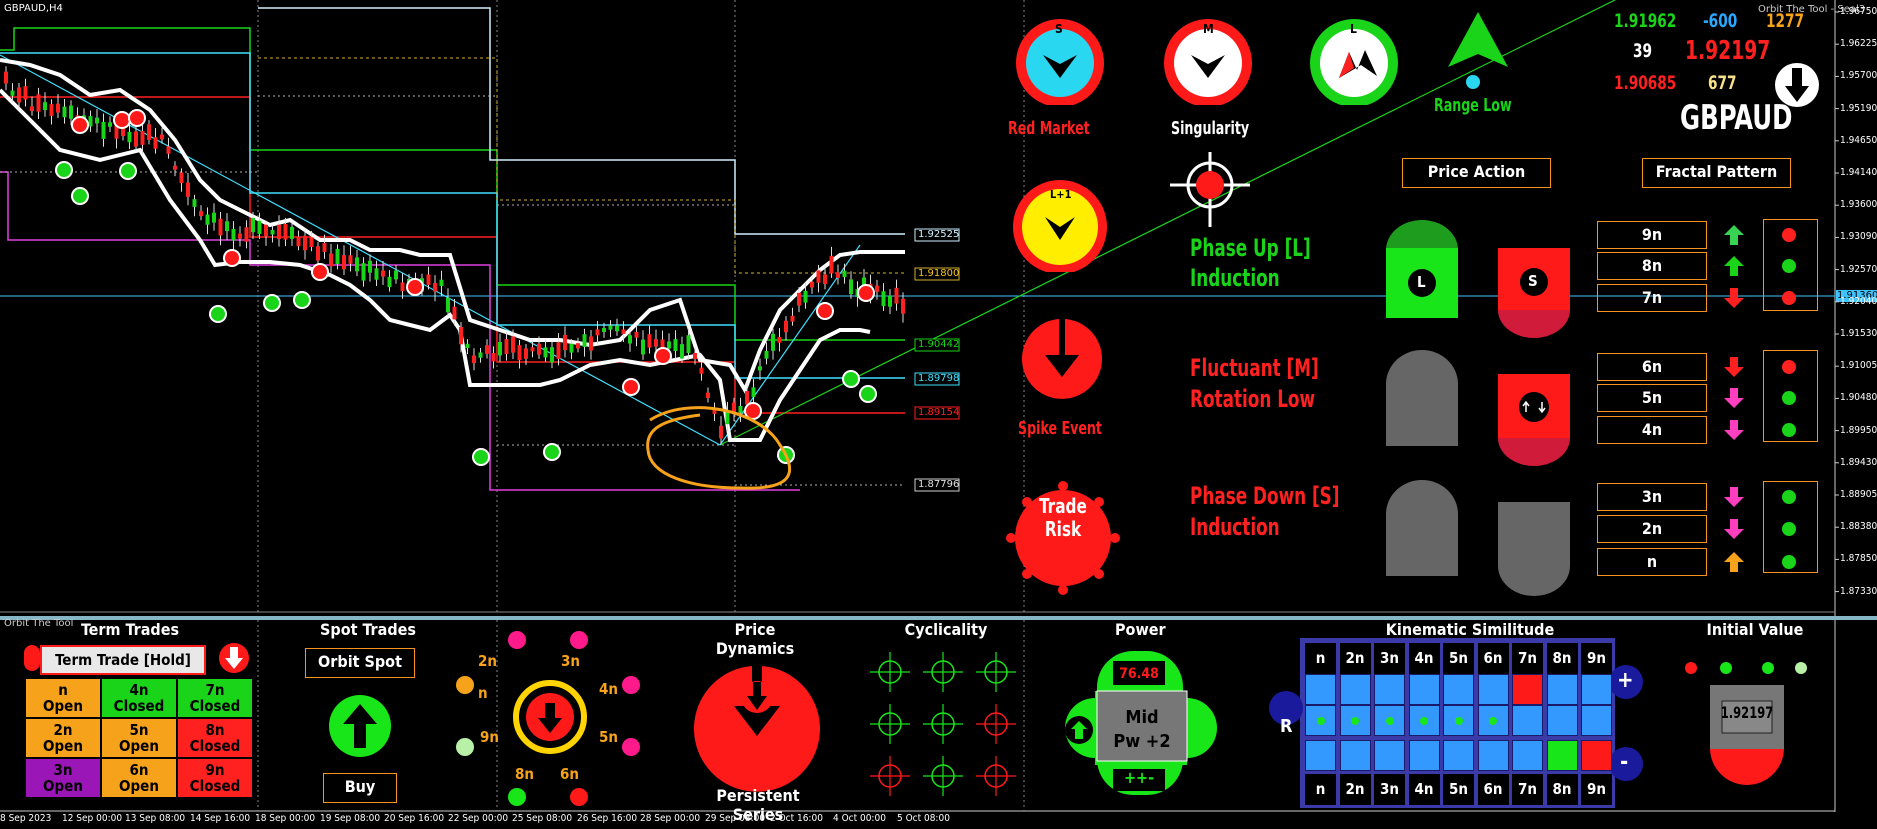 This screenshot has width=1877, height=829. What do you see at coordinates (215, 738) in the screenshot?
I see `term-trade-cell-8n: 8n Closed` at bounding box center [215, 738].